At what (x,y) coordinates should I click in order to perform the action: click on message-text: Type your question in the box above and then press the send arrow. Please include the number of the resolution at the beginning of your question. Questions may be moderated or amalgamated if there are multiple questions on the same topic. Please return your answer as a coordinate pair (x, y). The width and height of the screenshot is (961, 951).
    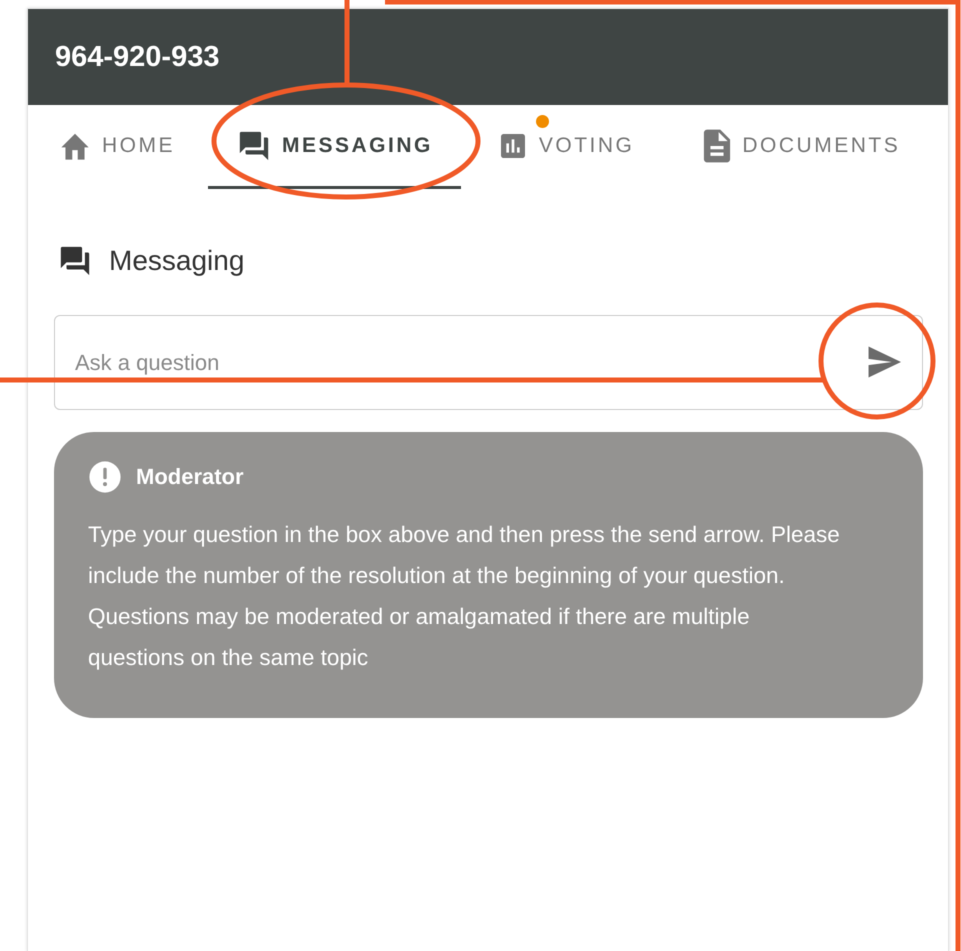
    Looking at the image, I should click on (464, 596).